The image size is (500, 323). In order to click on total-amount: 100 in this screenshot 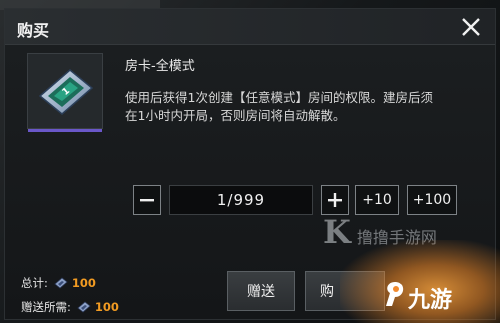, I will do `click(83, 283)`.